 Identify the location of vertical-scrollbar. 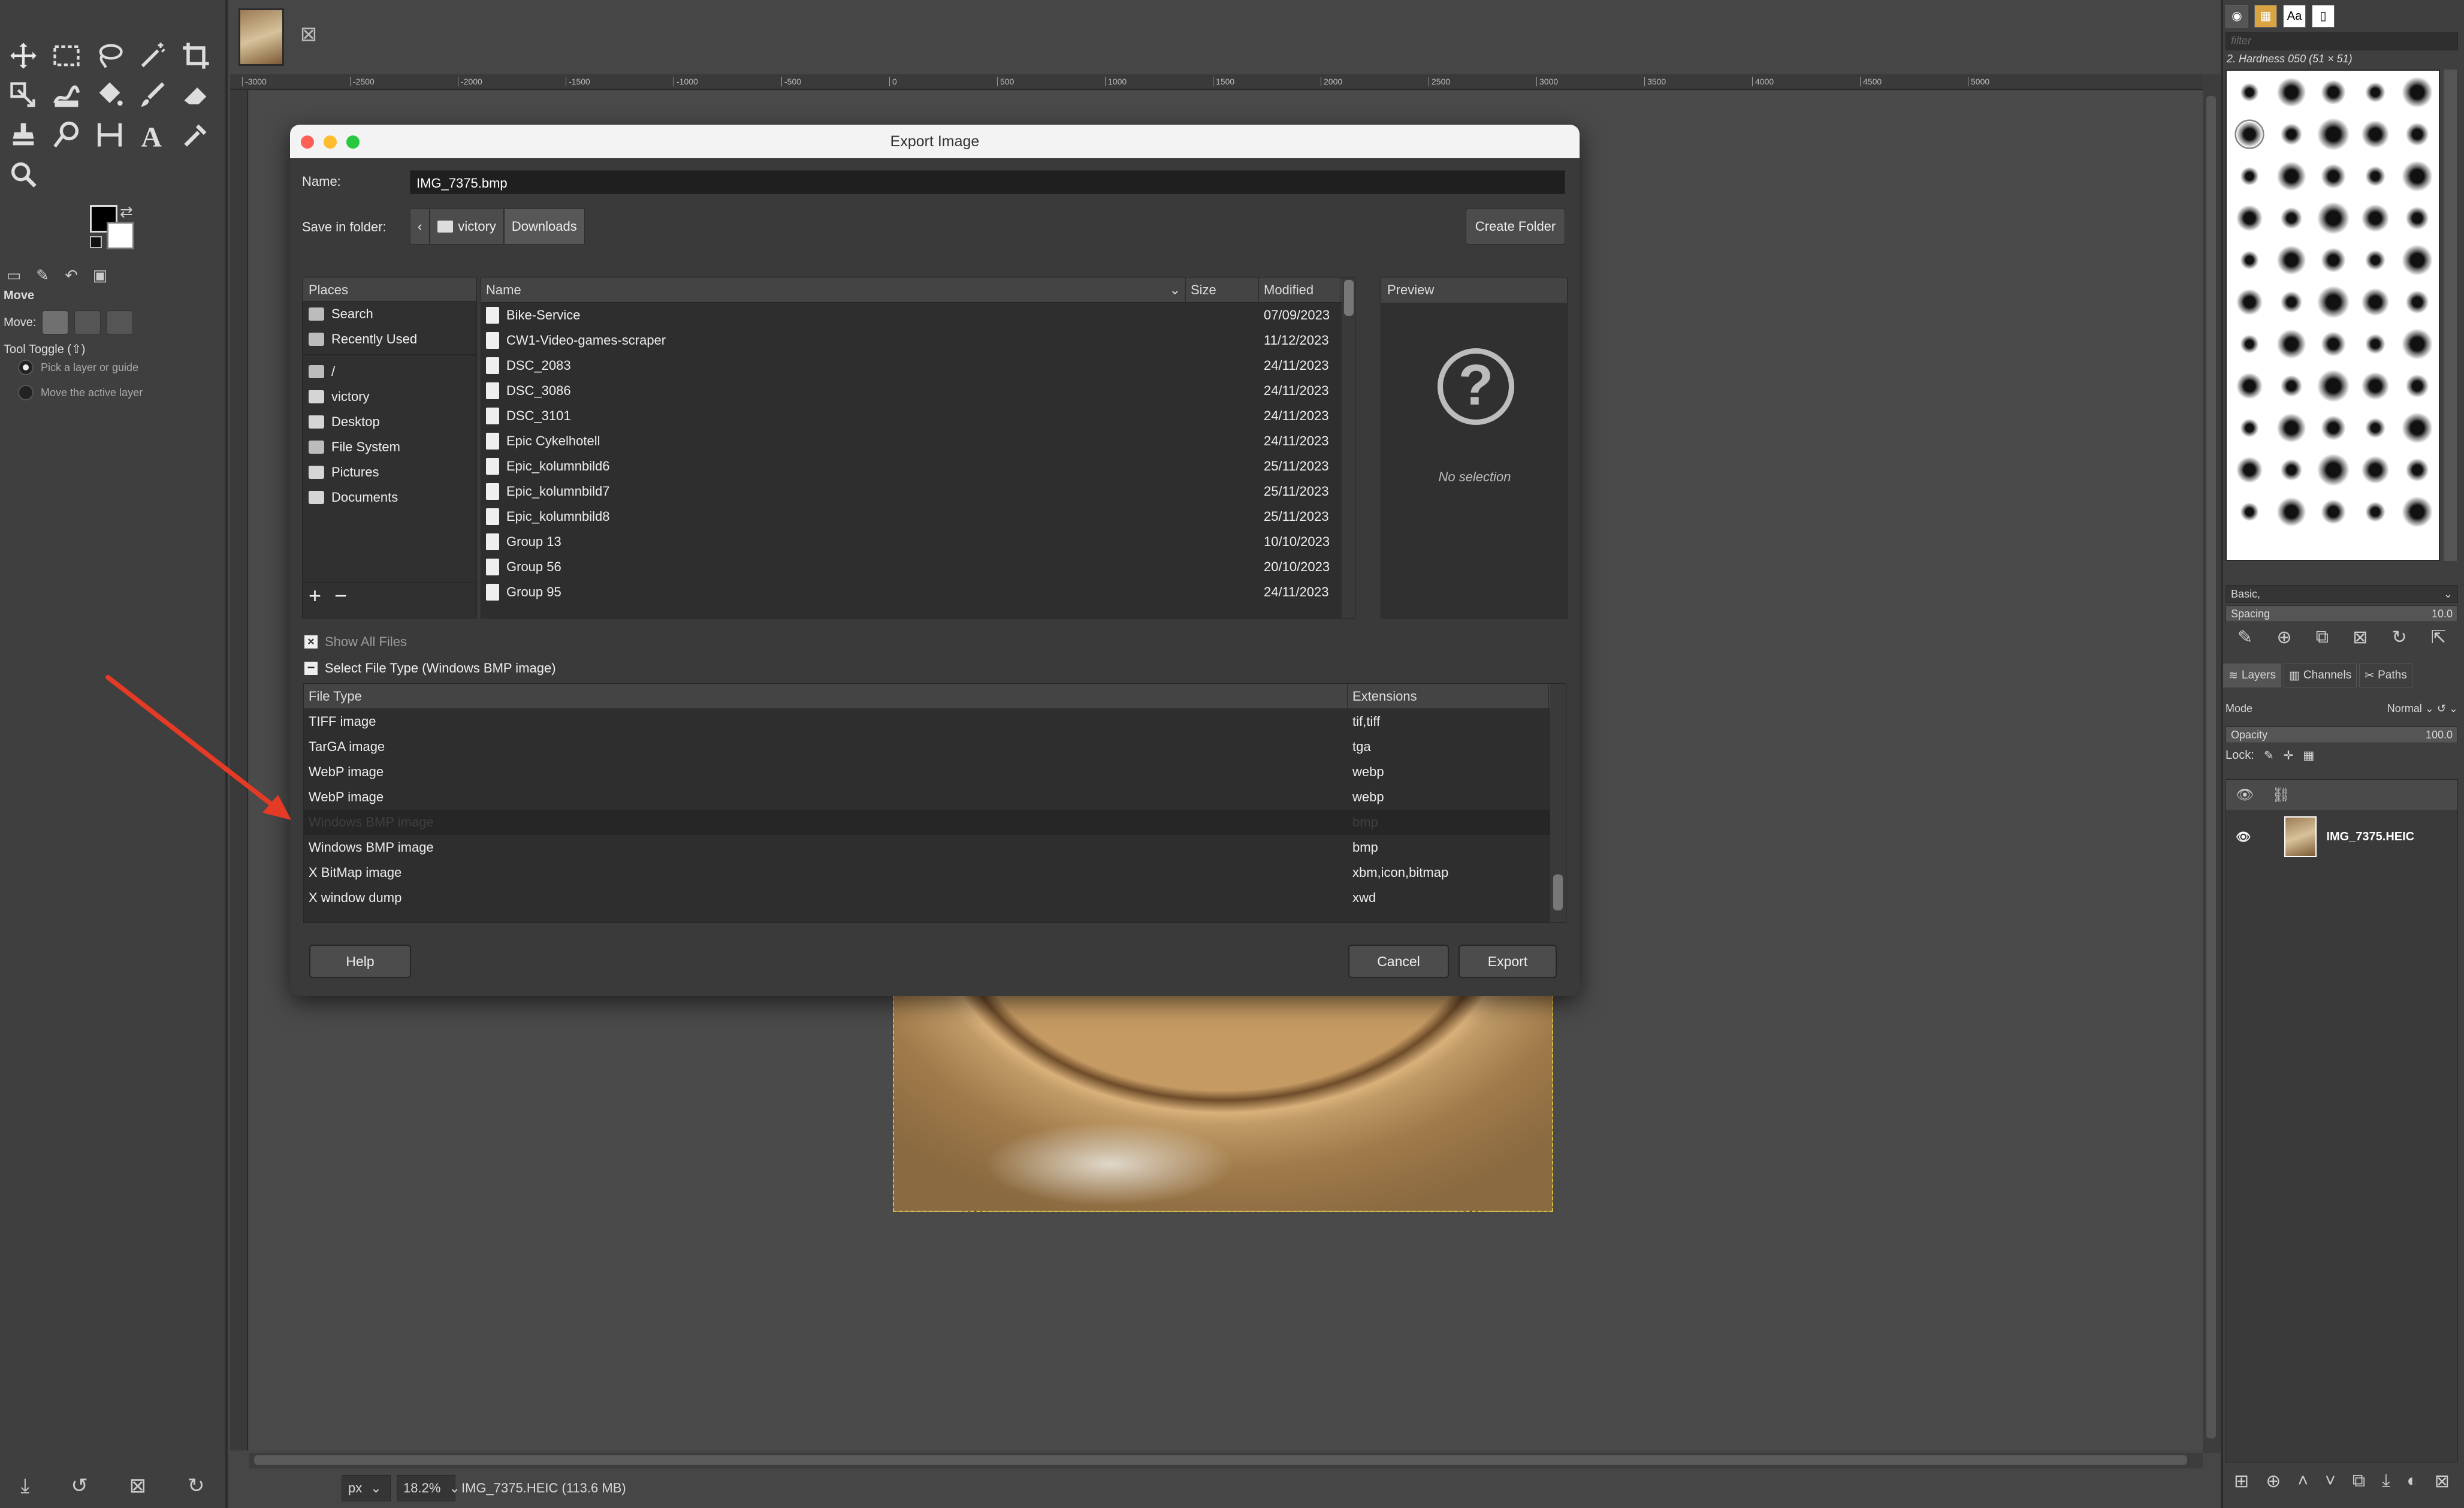
(2212, 764).